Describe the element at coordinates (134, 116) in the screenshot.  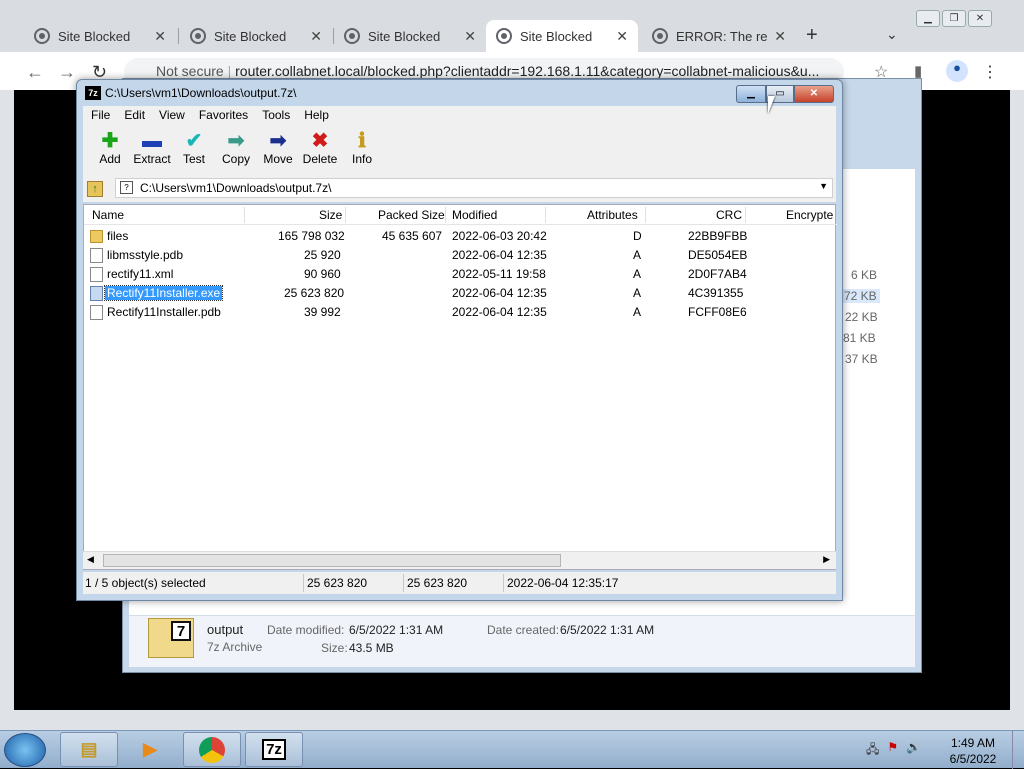
I see `menu-edit: Edit` at that location.